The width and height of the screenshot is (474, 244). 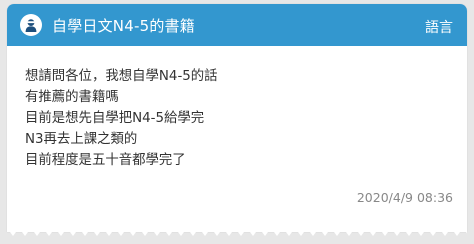 I want to click on avatar, so click(x=31, y=25).